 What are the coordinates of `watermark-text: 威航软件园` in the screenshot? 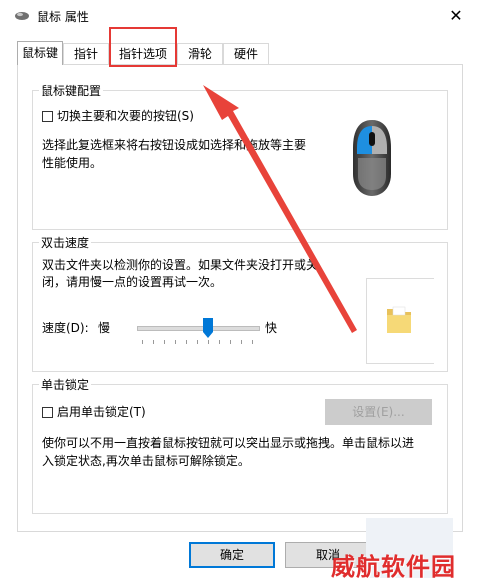 It's located at (393, 567).